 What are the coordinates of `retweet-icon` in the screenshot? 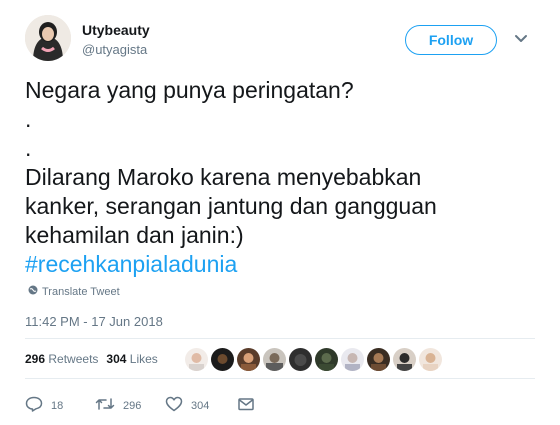 It's located at (105, 405).